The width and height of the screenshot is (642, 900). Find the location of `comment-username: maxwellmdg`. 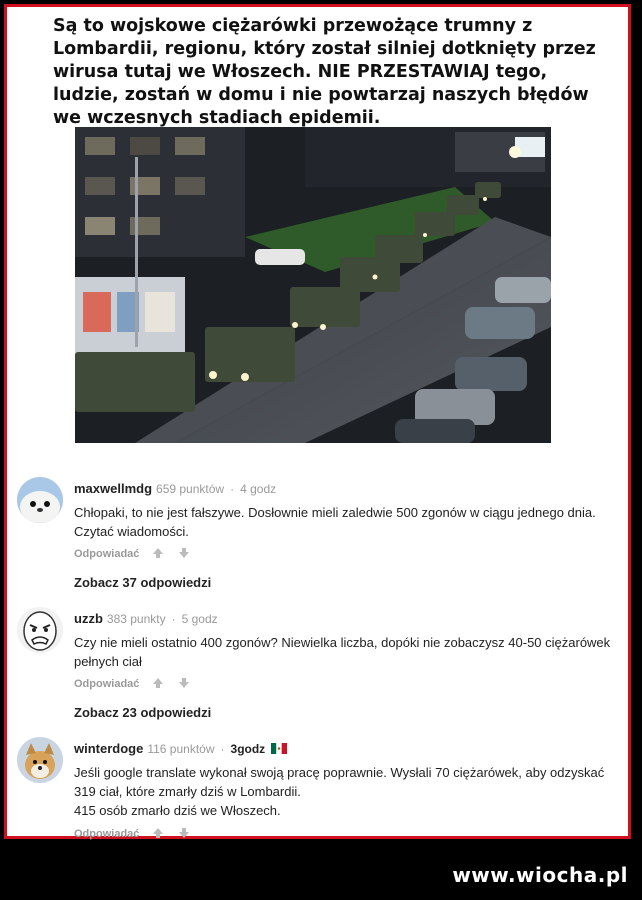

comment-username: maxwellmdg is located at coordinates (113, 488).